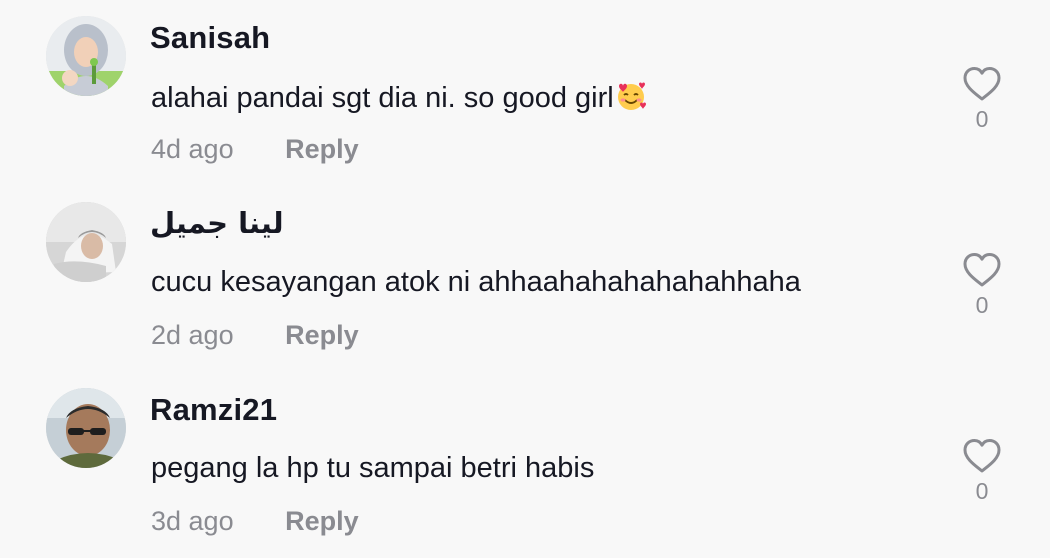  I want to click on comment-username: Sanisah, so click(210, 38).